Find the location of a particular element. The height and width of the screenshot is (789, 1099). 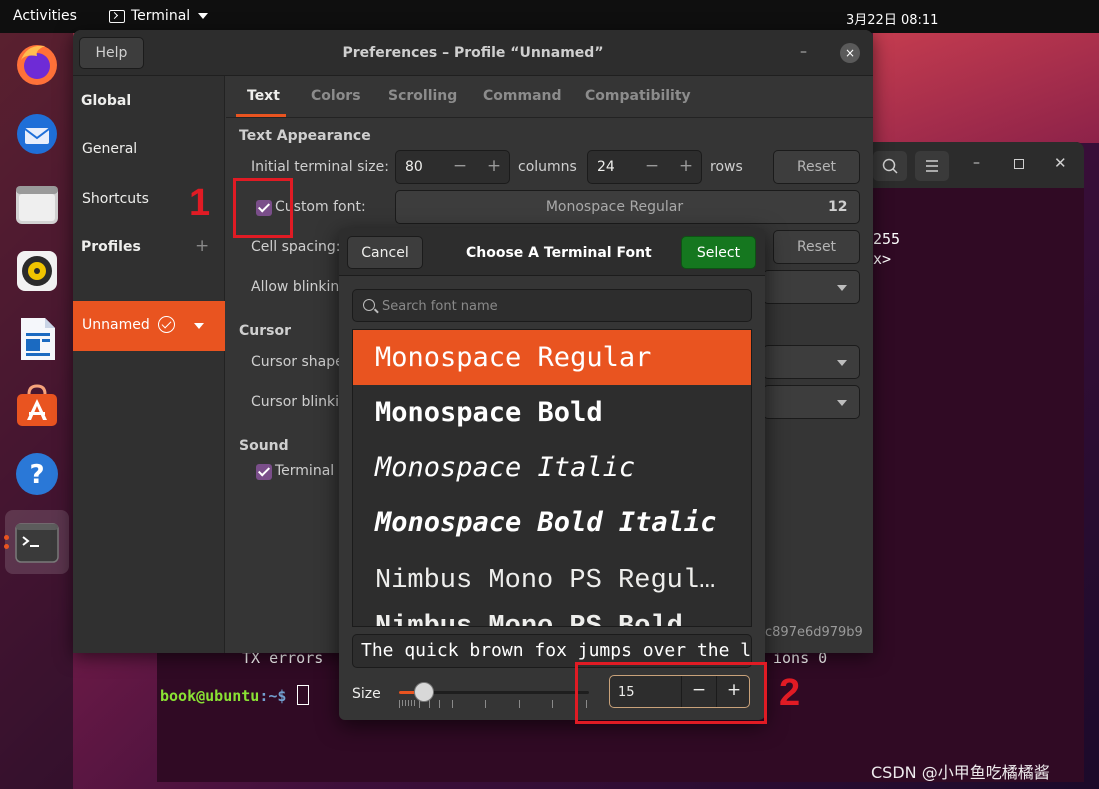

size-label: Size is located at coordinates (366, 694).